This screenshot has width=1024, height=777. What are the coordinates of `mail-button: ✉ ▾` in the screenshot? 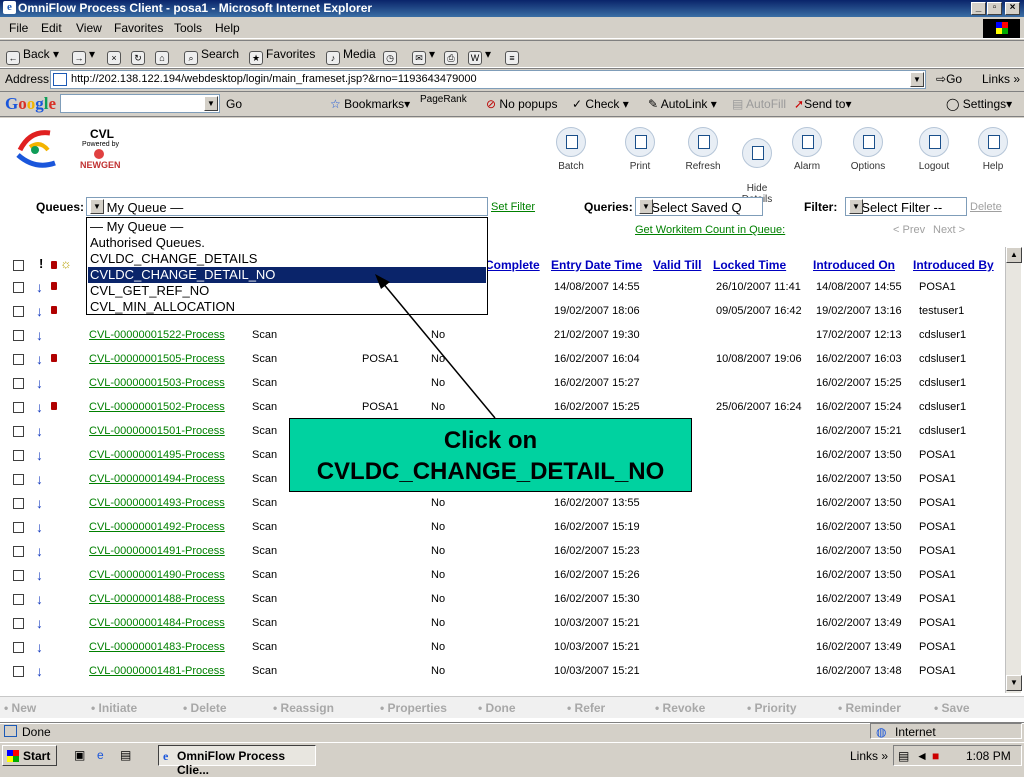 It's located at (423, 56).